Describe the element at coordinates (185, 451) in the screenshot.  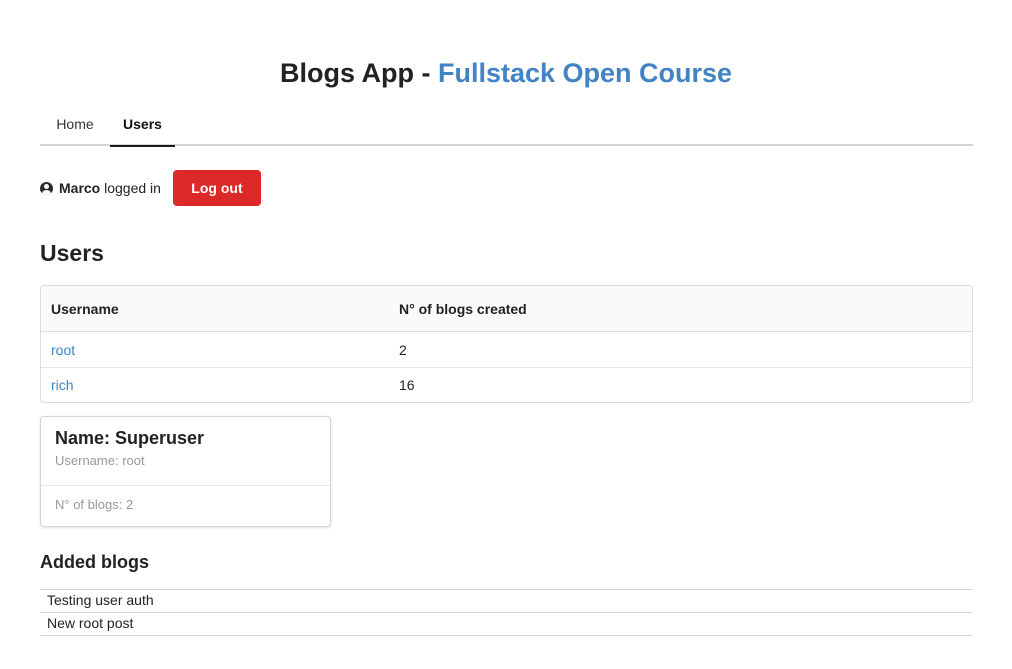
I see `user-card-content: Name: Superuser Username: root` at that location.